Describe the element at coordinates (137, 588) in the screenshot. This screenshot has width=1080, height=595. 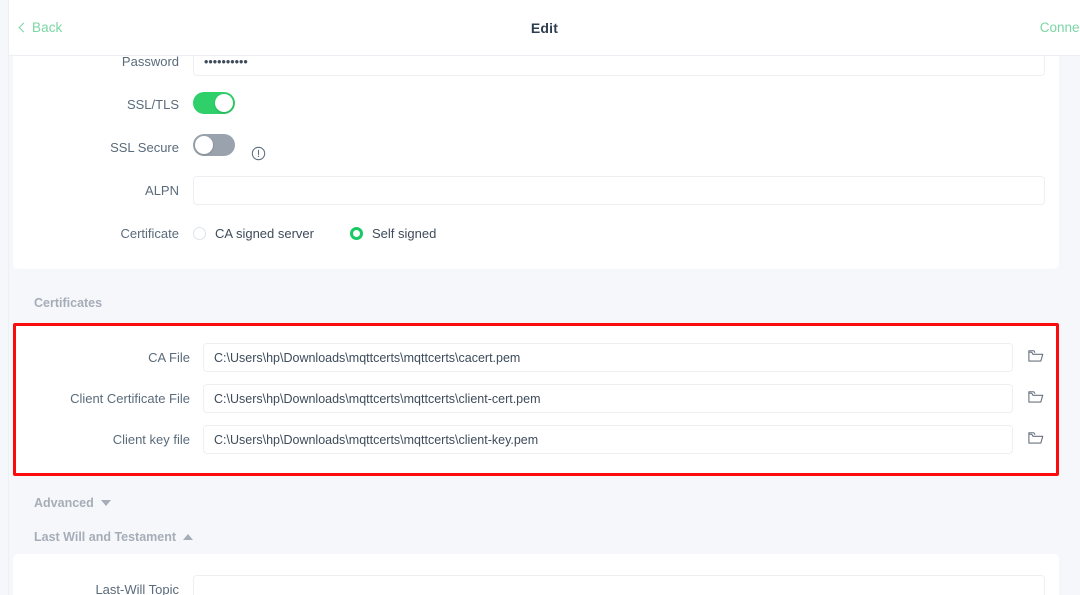
I see `last-will-topic-label: Last-Will Topic` at that location.